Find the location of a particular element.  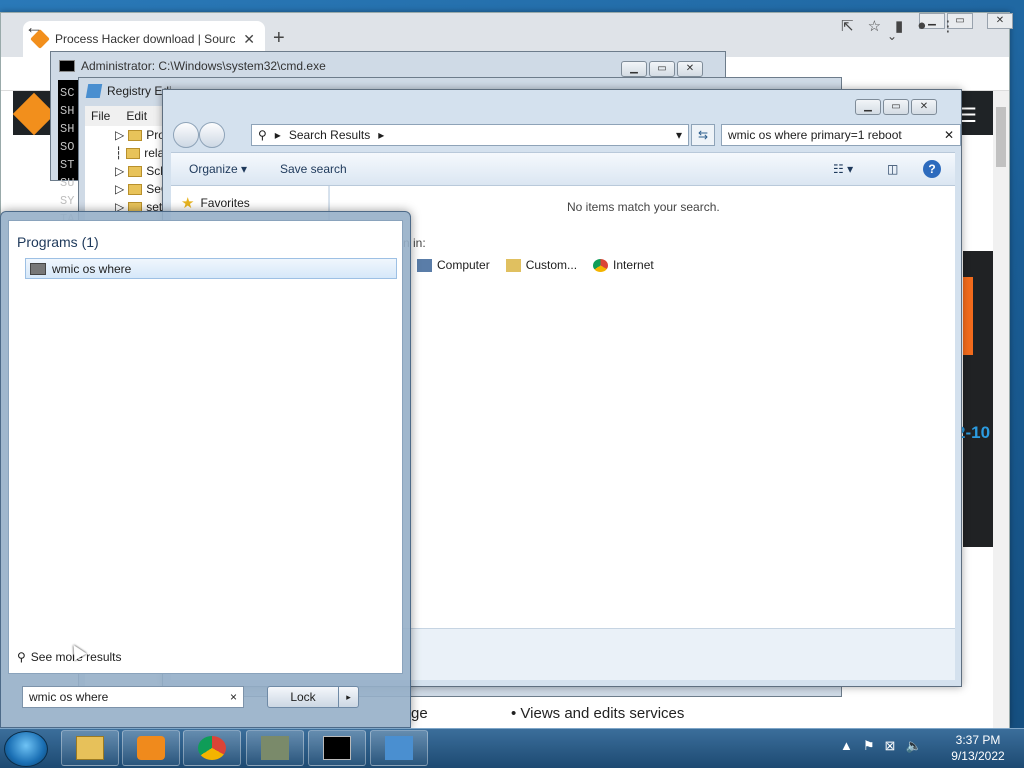

menu-dots-icon: ⋮ is located at coordinates (947, 26).